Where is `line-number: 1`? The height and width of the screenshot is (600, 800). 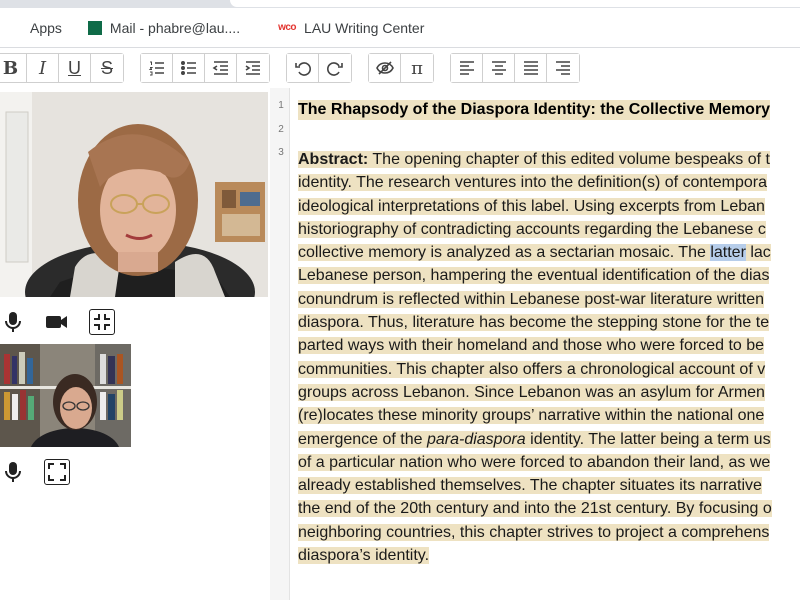
line-number: 1 is located at coordinates (281, 105).